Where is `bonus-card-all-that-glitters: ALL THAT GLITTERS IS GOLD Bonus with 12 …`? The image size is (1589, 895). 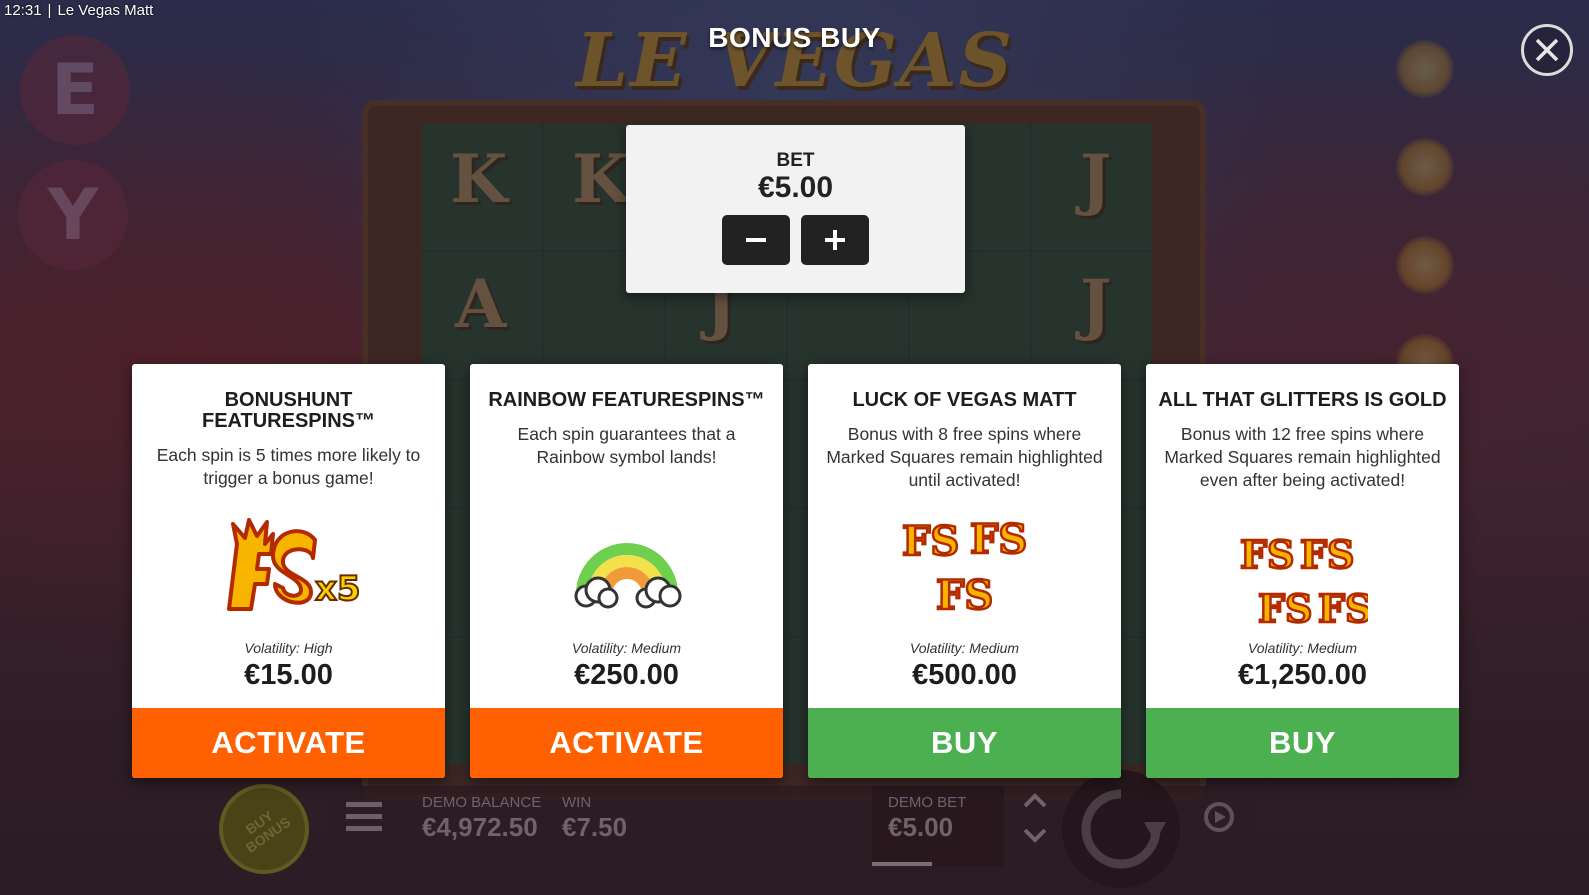 bonus-card-all-that-glitters: ALL THAT GLITTERS IS GOLD Bonus with 12 … is located at coordinates (1302, 571).